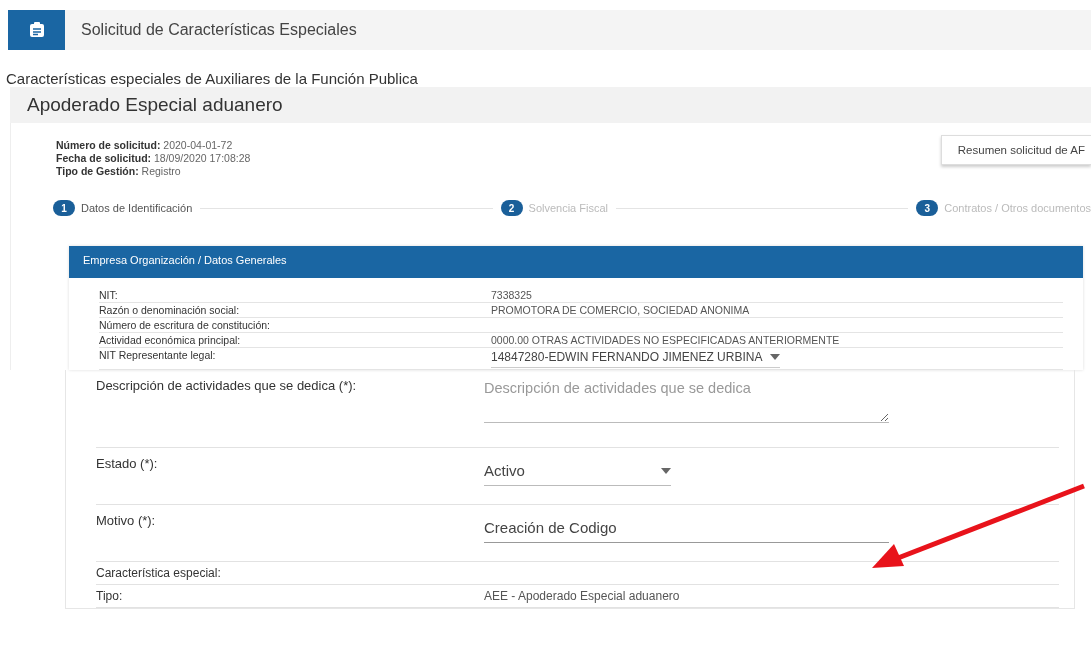 The image size is (1091, 655). Describe the element at coordinates (512, 295) in the screenshot. I see `row-value: 7338325` at that location.